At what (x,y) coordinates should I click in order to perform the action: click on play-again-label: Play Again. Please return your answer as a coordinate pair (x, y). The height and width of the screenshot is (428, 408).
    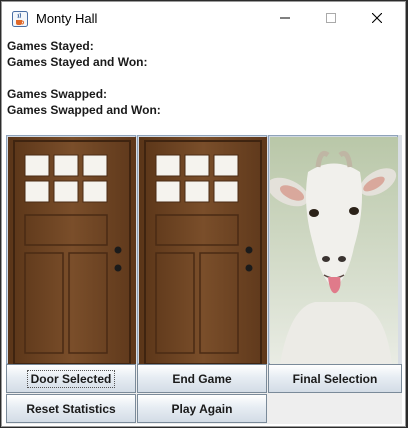
    Looking at the image, I should click on (202, 408).